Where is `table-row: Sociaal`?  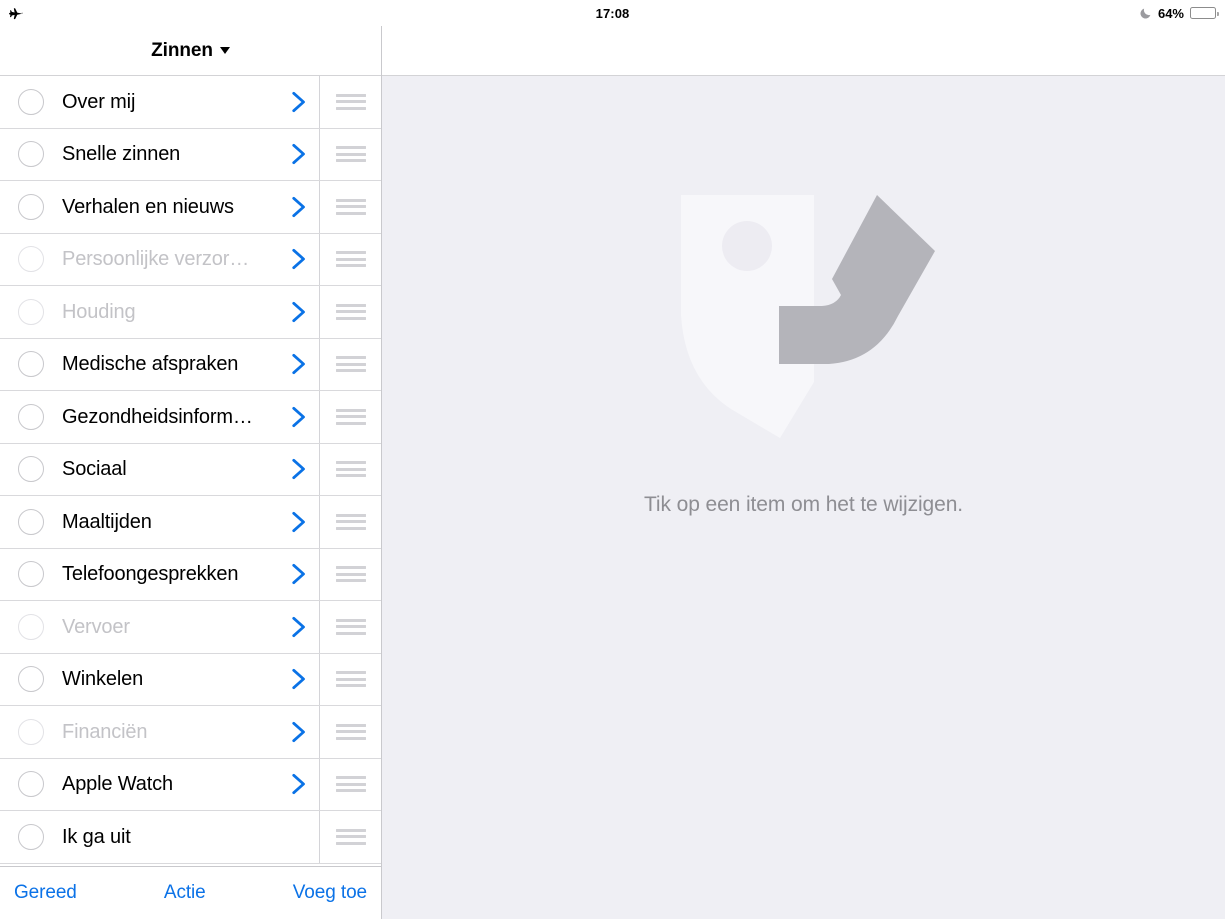 table-row: Sociaal is located at coordinates (190, 469).